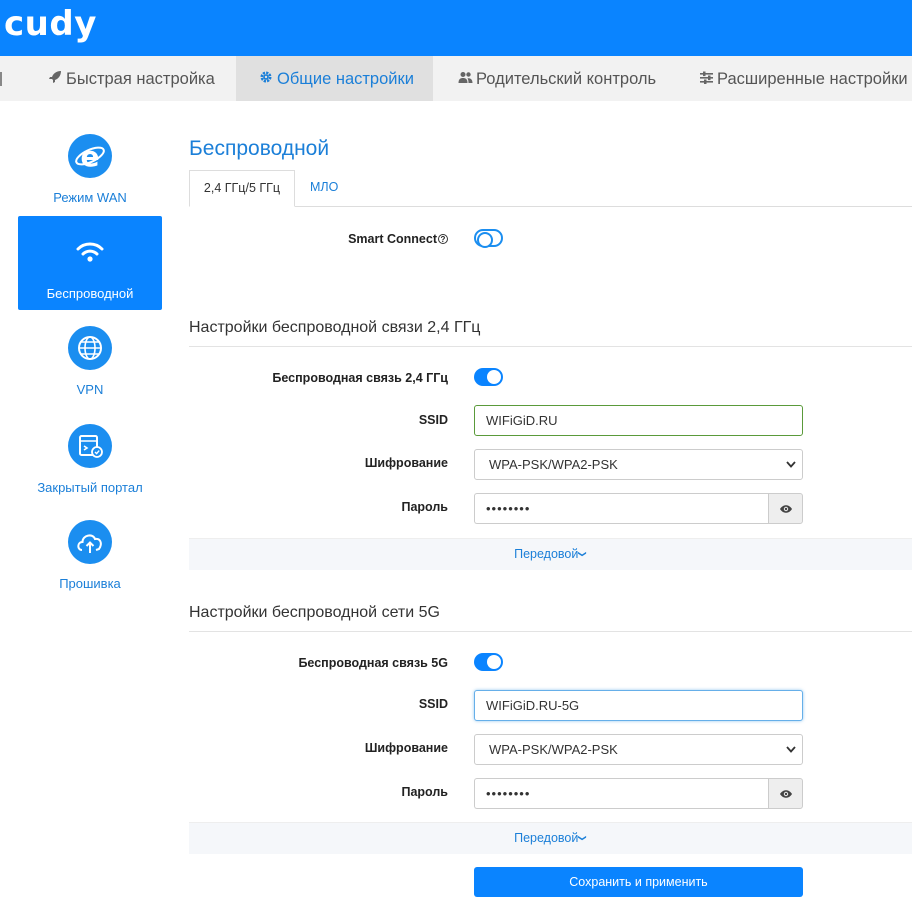 This screenshot has height=906, width=912. I want to click on nav-general-settings: Общие настройки, so click(334, 78).